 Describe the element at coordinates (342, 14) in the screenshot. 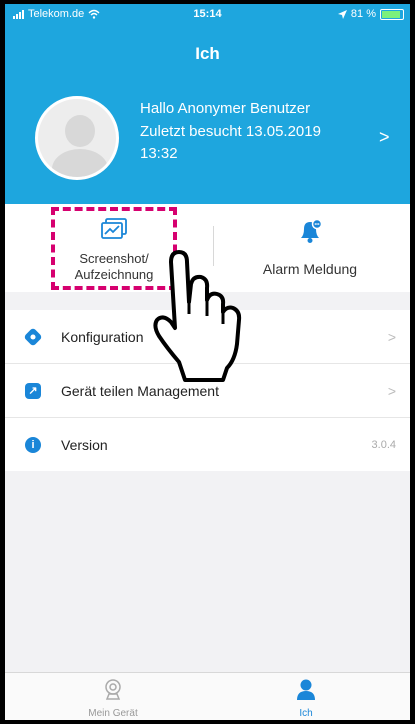

I see `location-icon` at that location.